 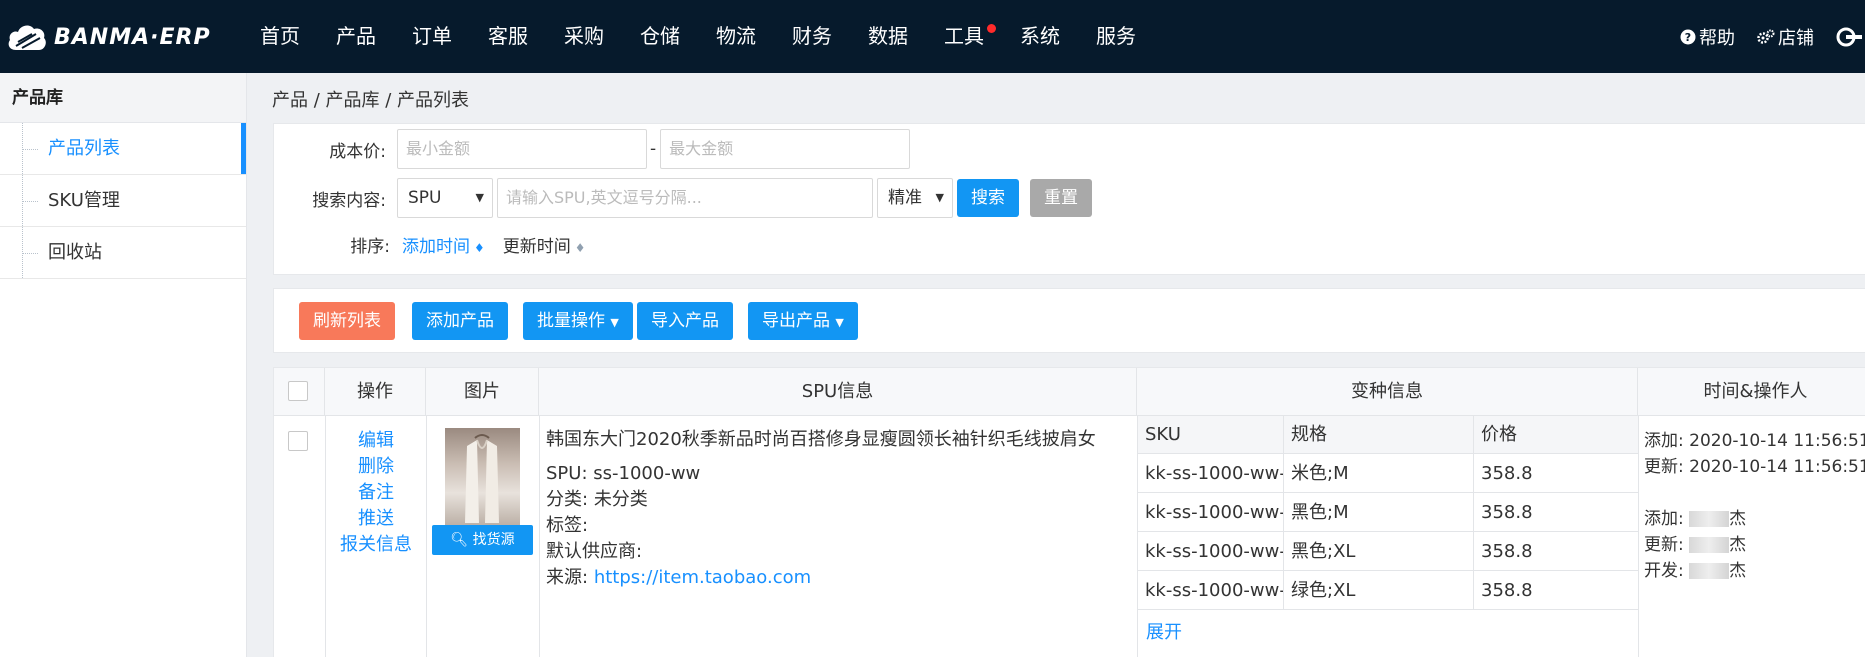 What do you see at coordinates (821, 526) in the screenshot?
I see `tags-line: 标签:` at bounding box center [821, 526].